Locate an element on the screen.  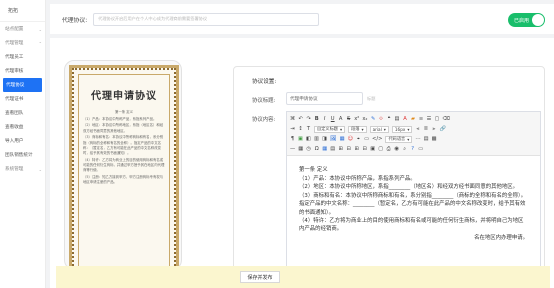
insert-code-icon: </> is located at coordinates (377, 139).